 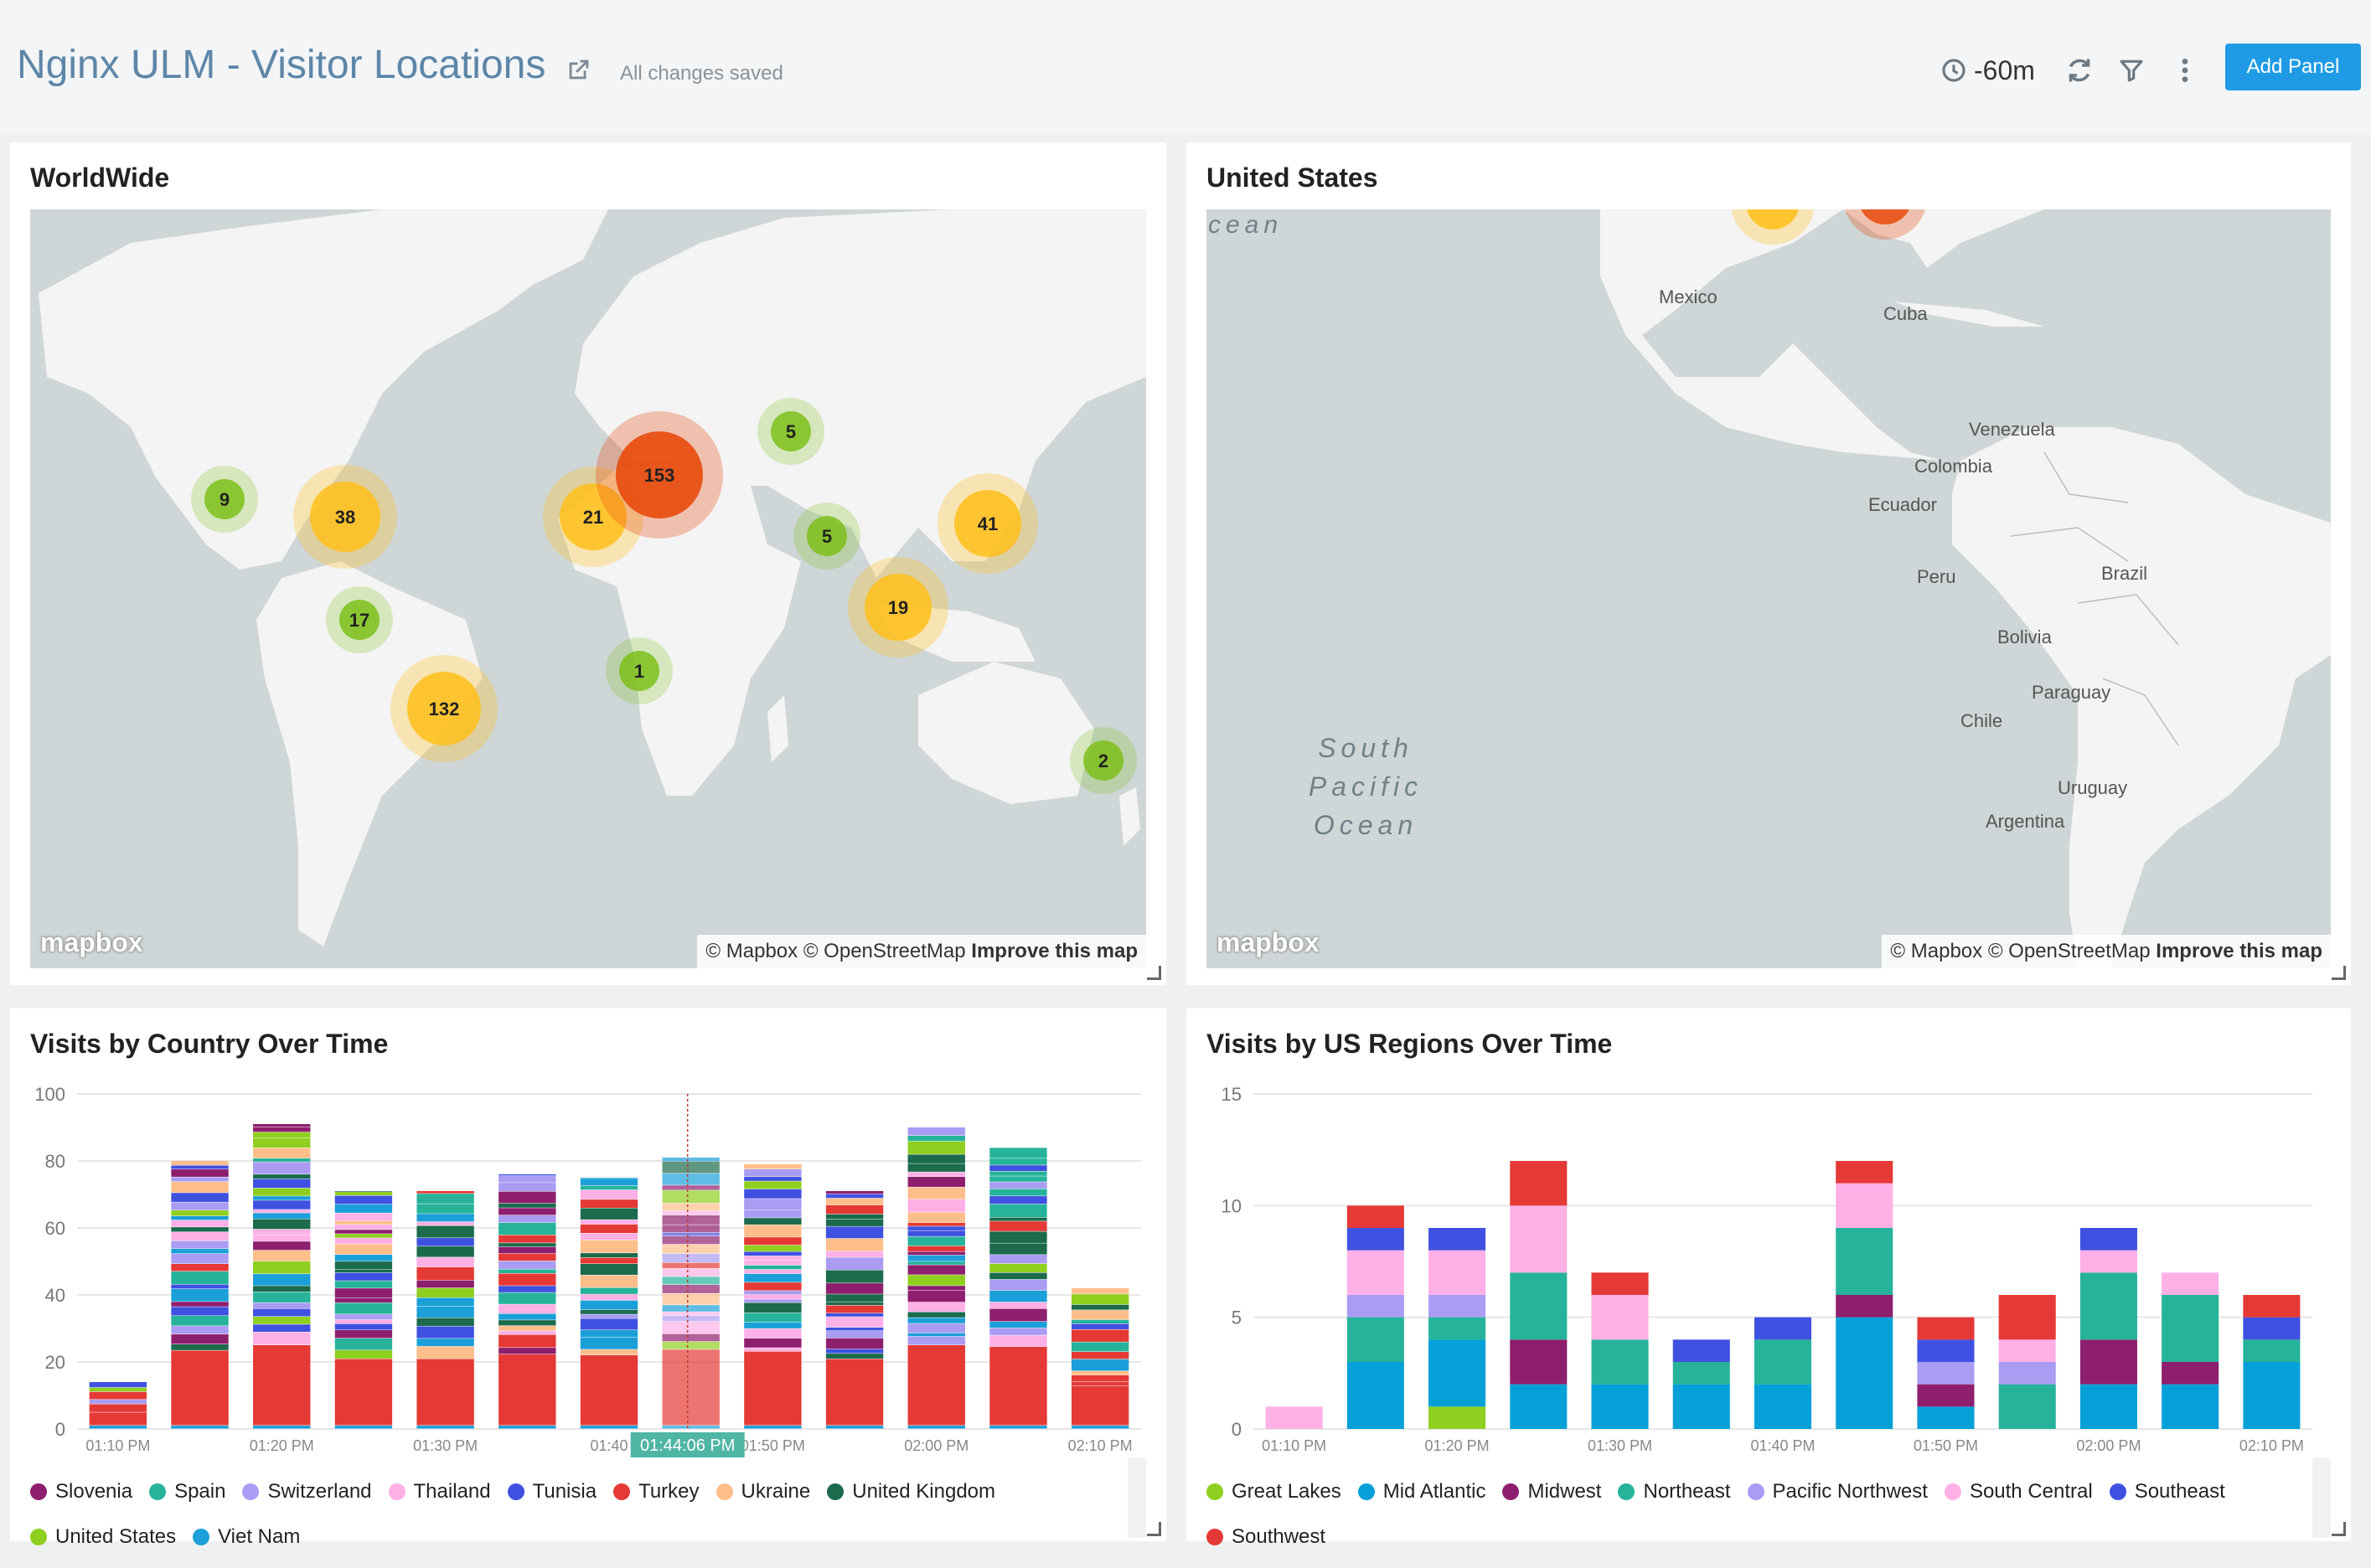 I want to click on legend-item: Thailand, so click(x=440, y=1492).